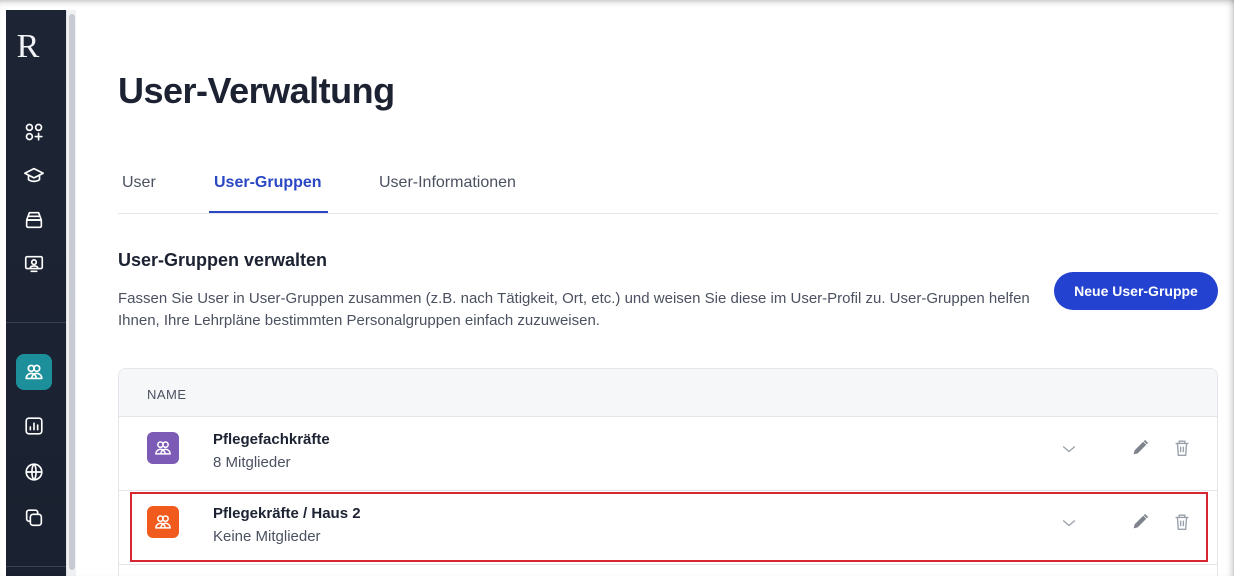  Describe the element at coordinates (36, 293) in the screenshot. I see `sidebar: R` at that location.